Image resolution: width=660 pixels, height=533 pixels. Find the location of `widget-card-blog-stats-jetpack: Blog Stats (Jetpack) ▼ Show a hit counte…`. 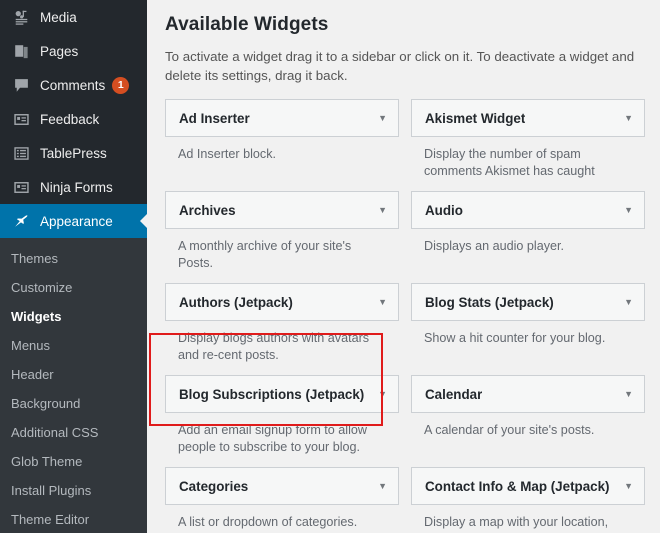

widget-card-blog-stats-jetpack: Blog Stats (Jetpack) ▼ Show a hit counte… is located at coordinates (528, 323).